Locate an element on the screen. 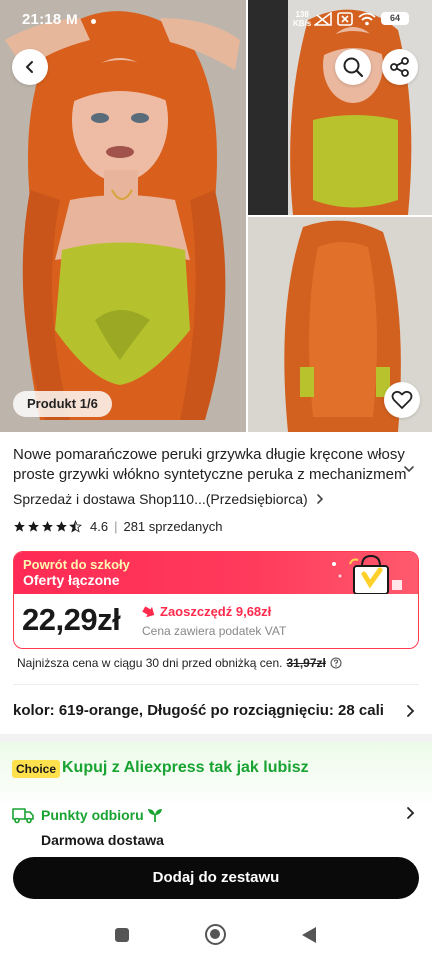  recent-apps-icon is located at coordinates (122, 935).